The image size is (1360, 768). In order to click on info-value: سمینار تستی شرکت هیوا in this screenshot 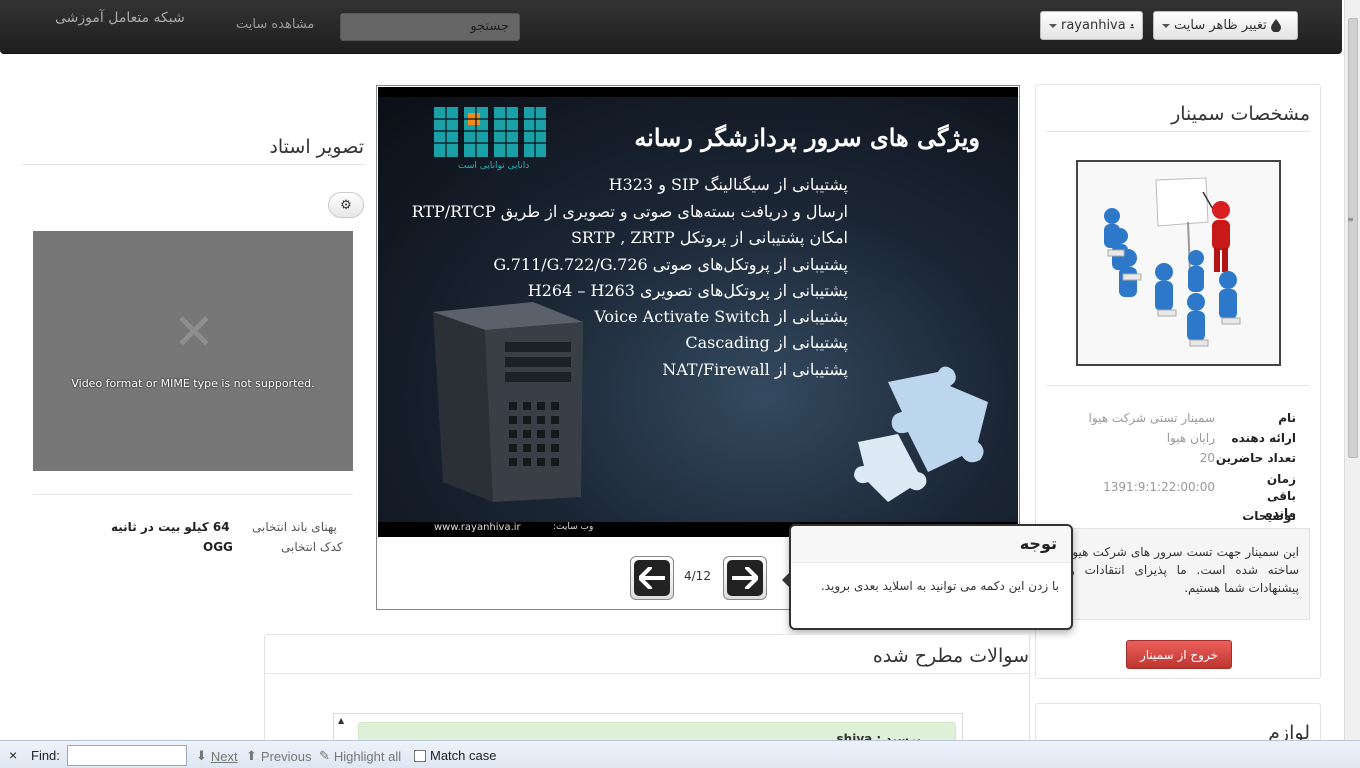, I will do `click(1151, 418)`.